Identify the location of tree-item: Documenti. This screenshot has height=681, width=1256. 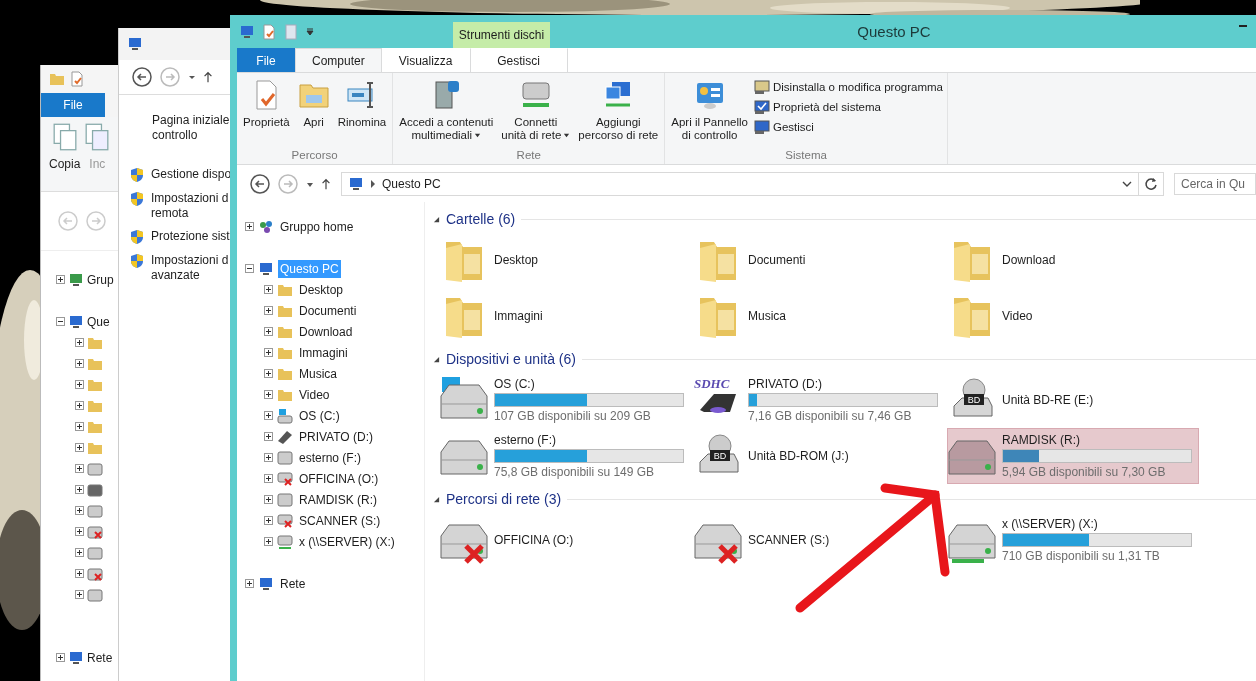
(328, 310).